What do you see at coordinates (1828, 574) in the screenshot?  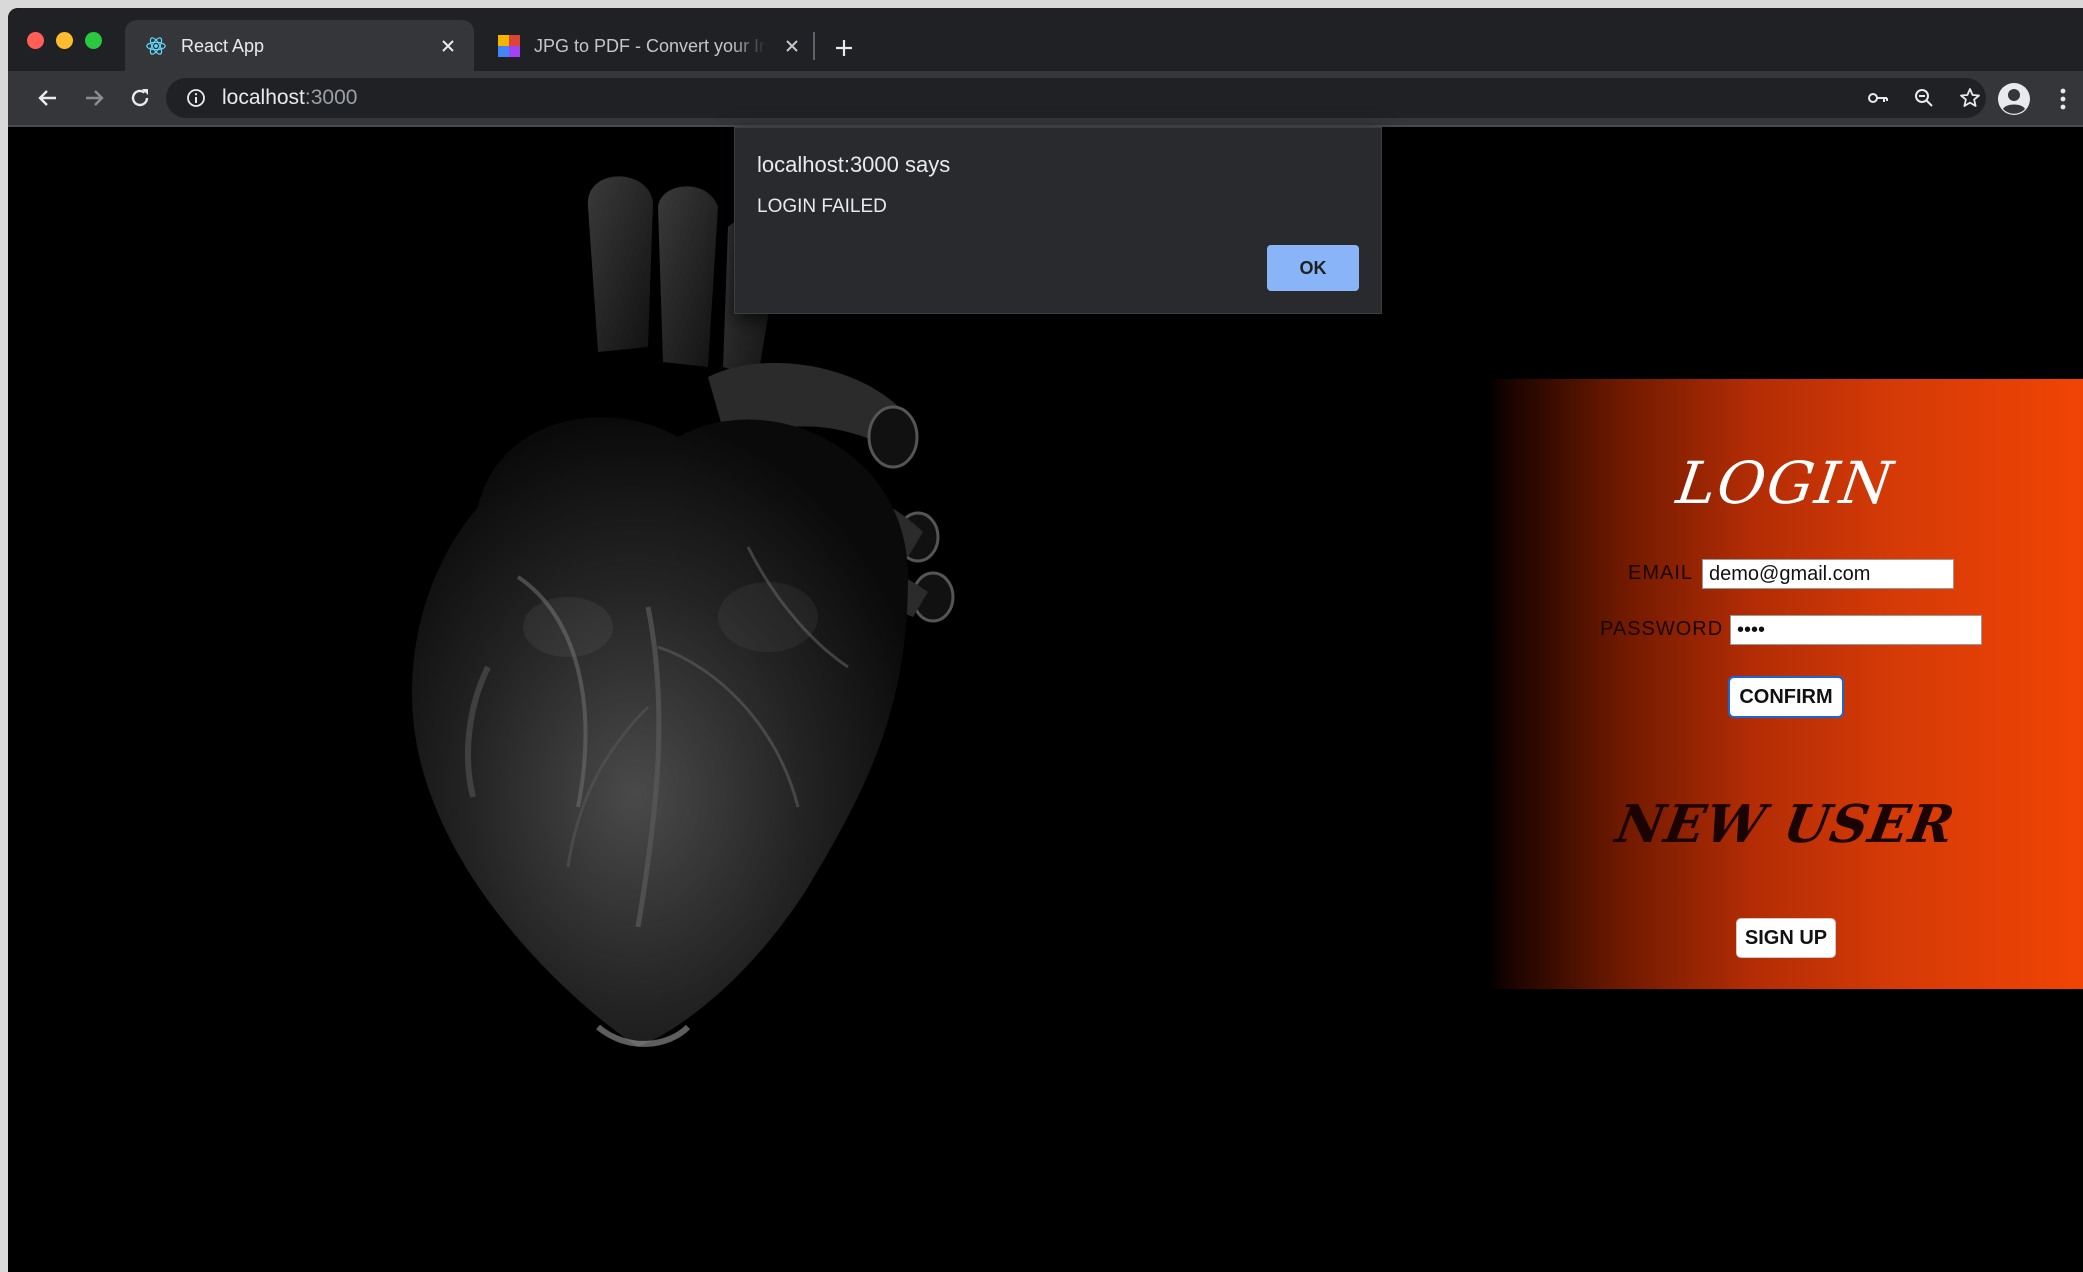 I see `email-field` at bounding box center [1828, 574].